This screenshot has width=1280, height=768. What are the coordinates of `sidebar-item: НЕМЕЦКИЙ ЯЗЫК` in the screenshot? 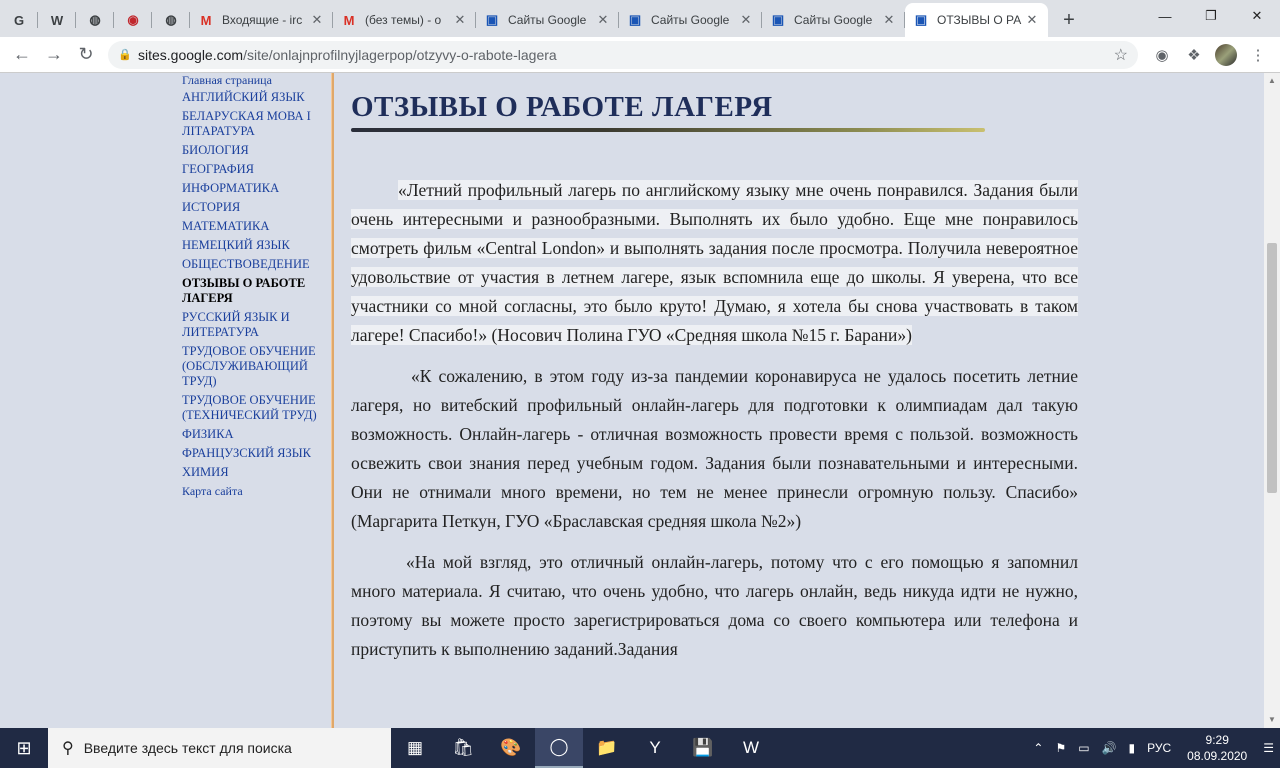 It's located at (256, 245).